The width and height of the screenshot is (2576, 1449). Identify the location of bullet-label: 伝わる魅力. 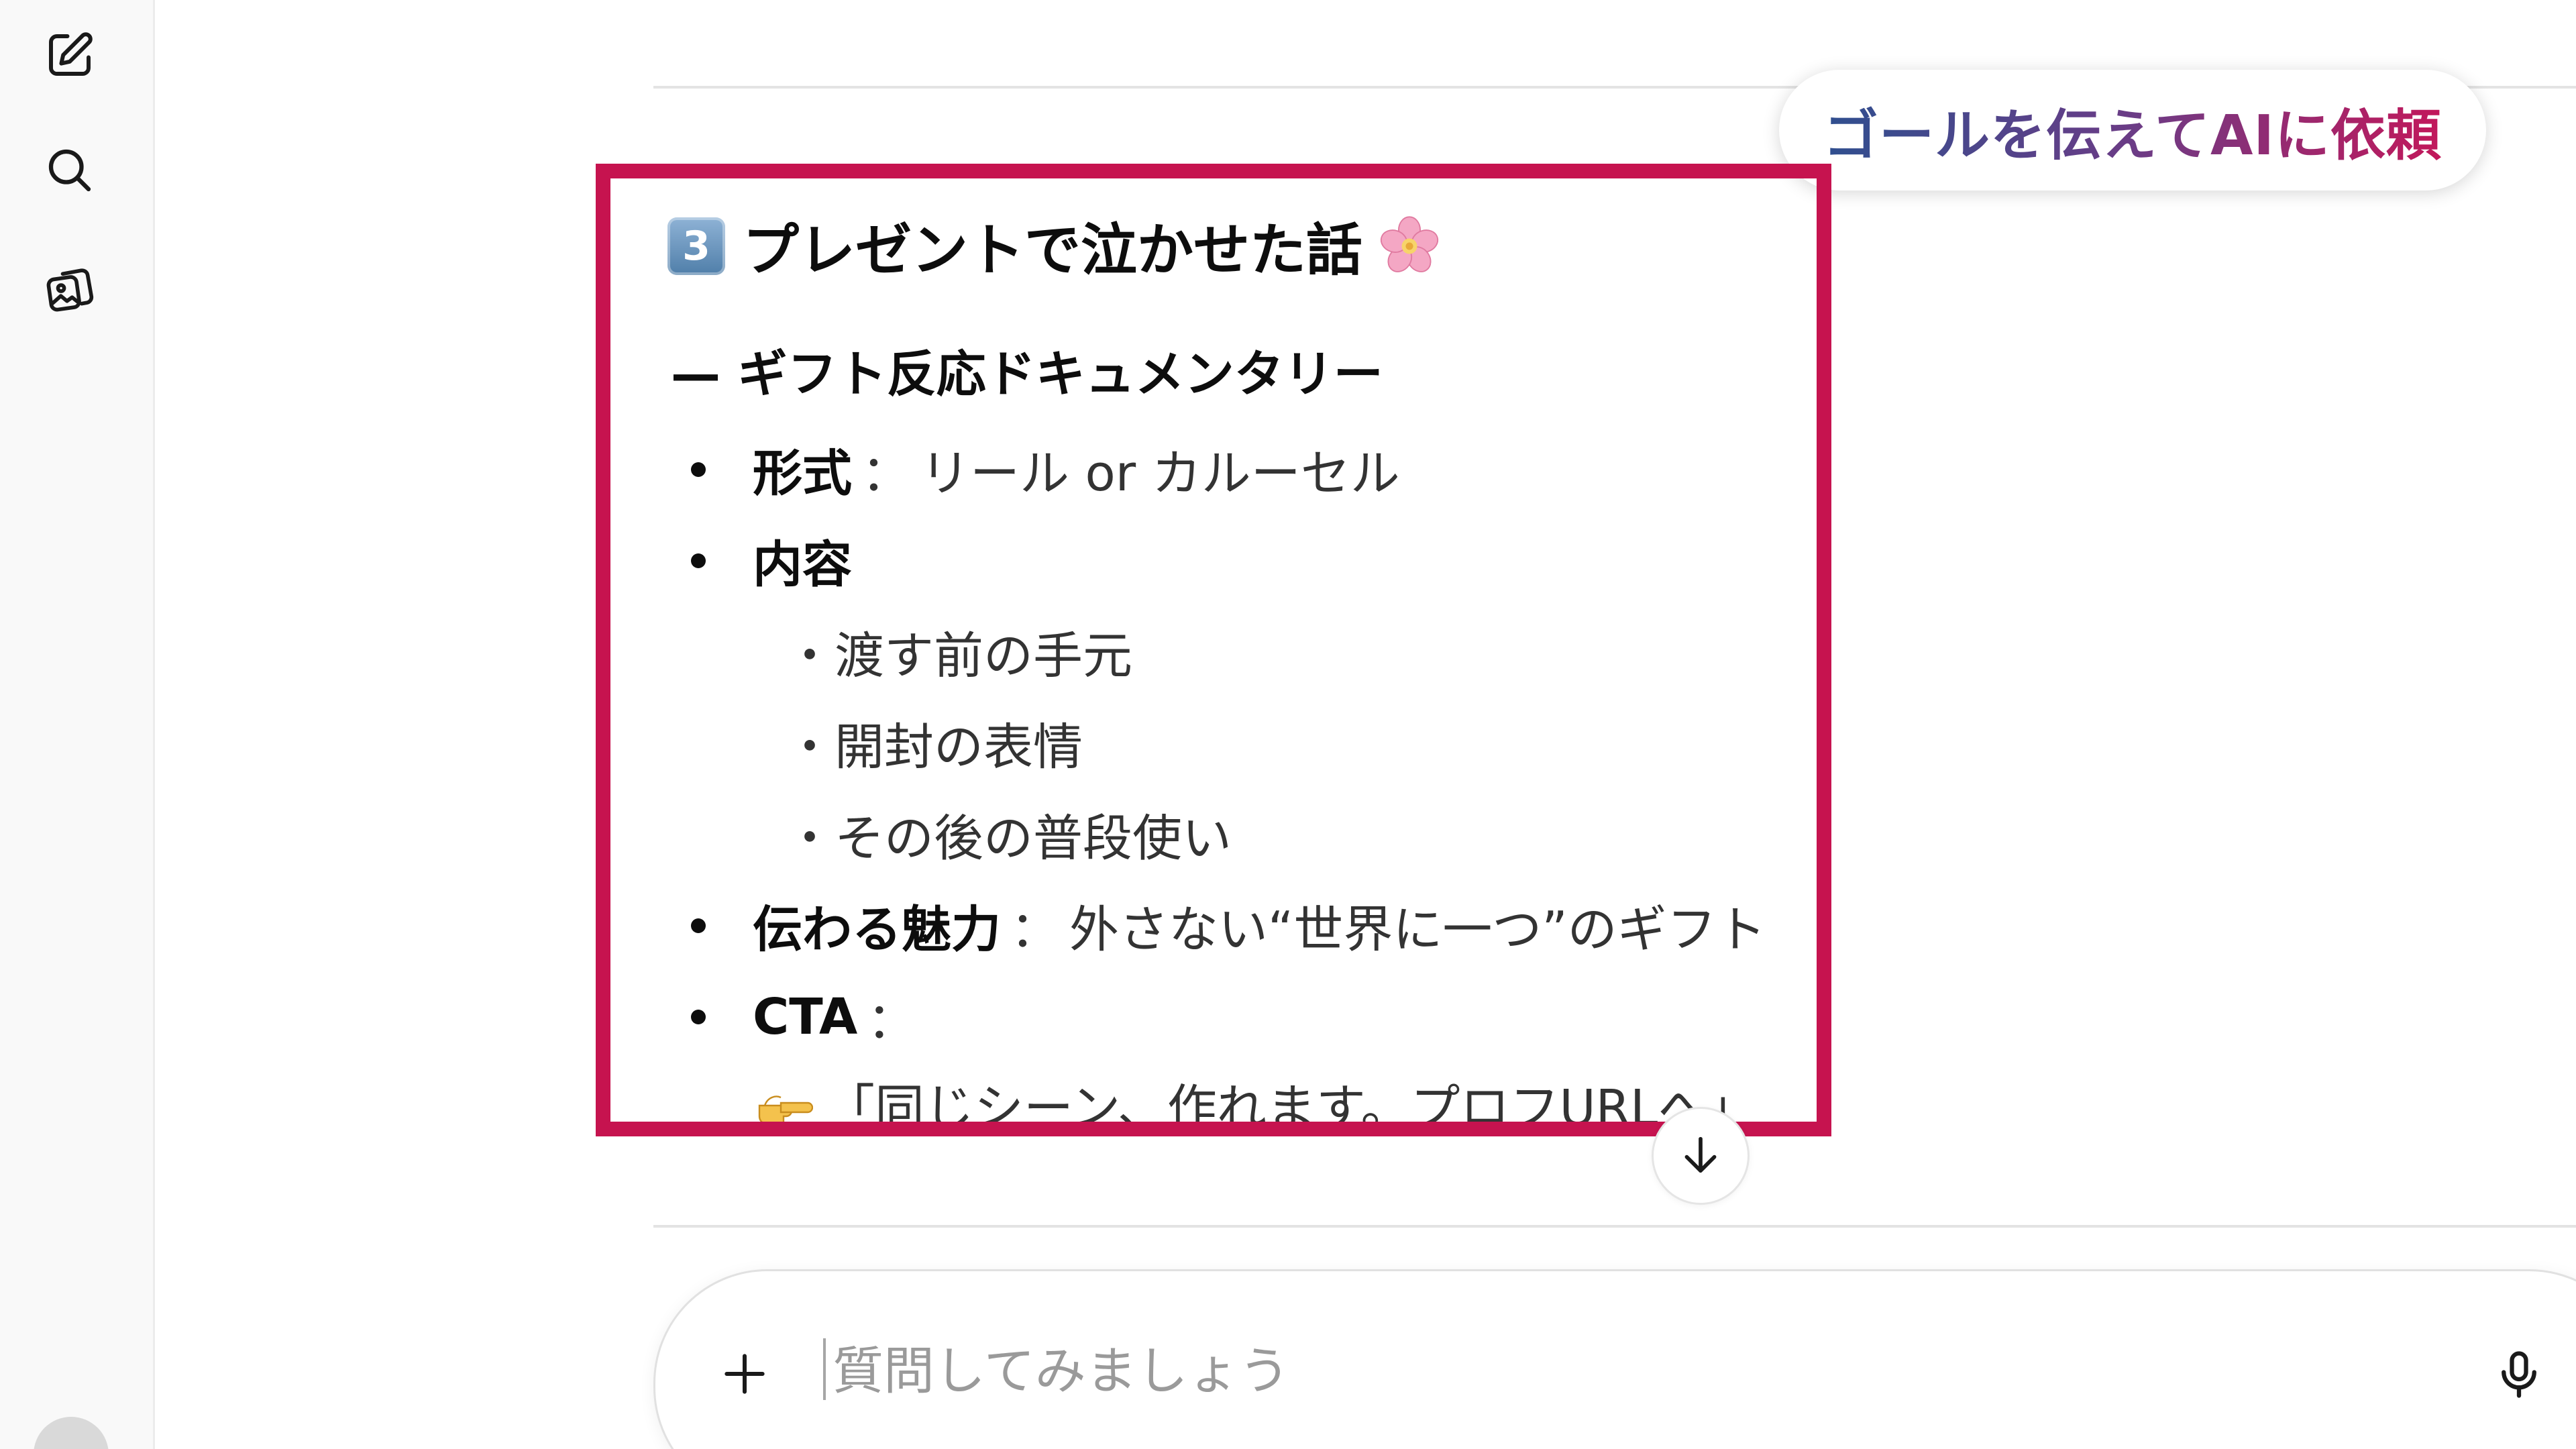
(877, 930).